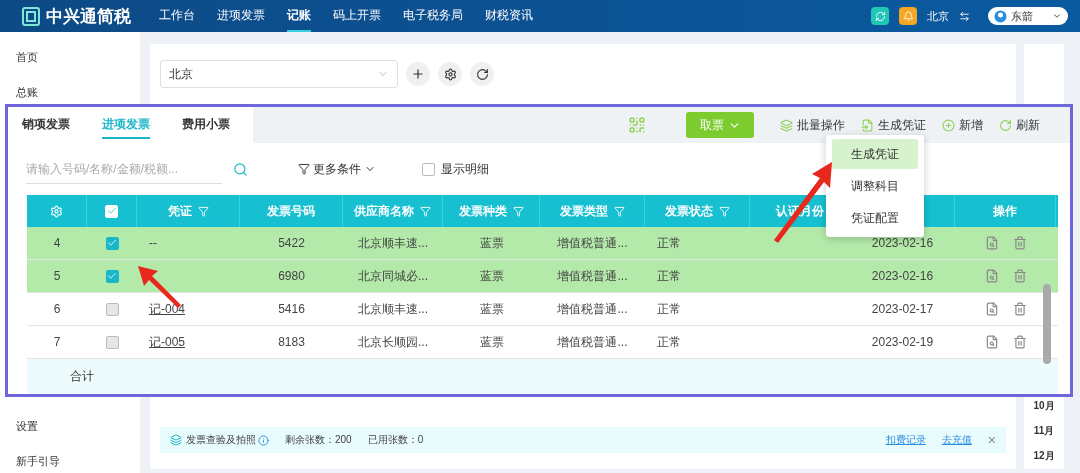 This screenshot has width=1080, height=473. Describe the element at coordinates (688, 211) in the screenshot. I see `column-header: 发票状态` at that location.